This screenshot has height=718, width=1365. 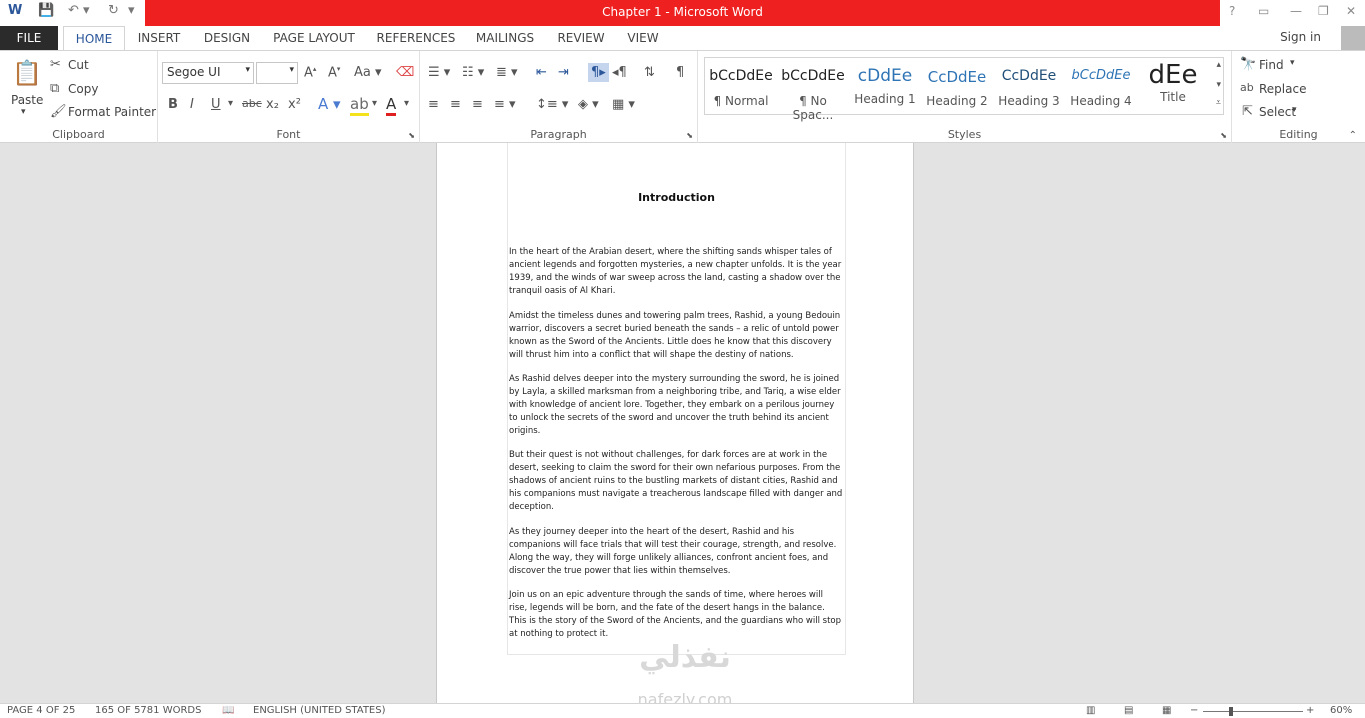 What do you see at coordinates (113, 10) in the screenshot?
I see `redo-icon: ↻` at bounding box center [113, 10].